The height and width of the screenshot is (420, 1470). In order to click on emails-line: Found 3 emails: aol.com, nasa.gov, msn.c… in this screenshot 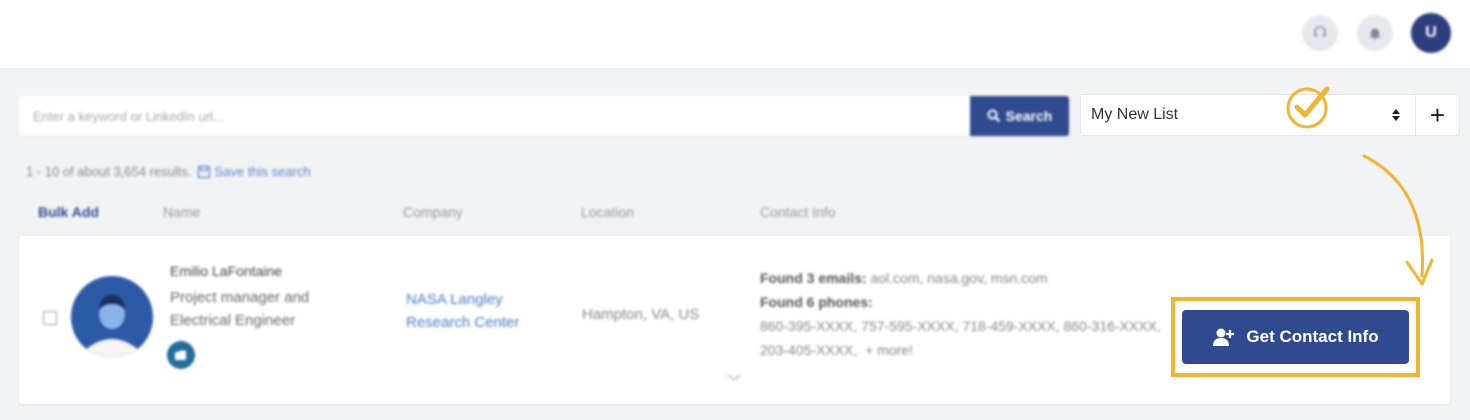, I will do `click(970, 278)`.